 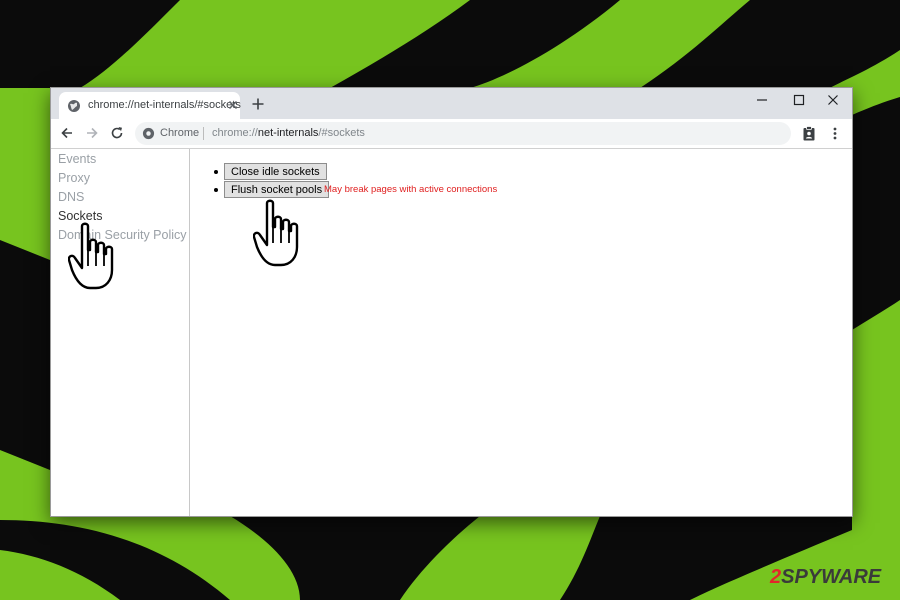 I want to click on flush-socket-pools-button: Flush socket pools, so click(x=277, y=189).